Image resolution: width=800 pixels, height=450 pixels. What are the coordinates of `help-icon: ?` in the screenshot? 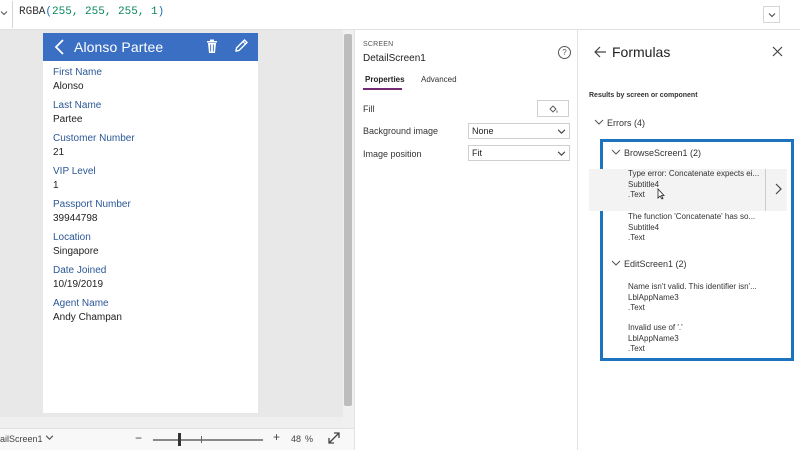 It's located at (564, 52).